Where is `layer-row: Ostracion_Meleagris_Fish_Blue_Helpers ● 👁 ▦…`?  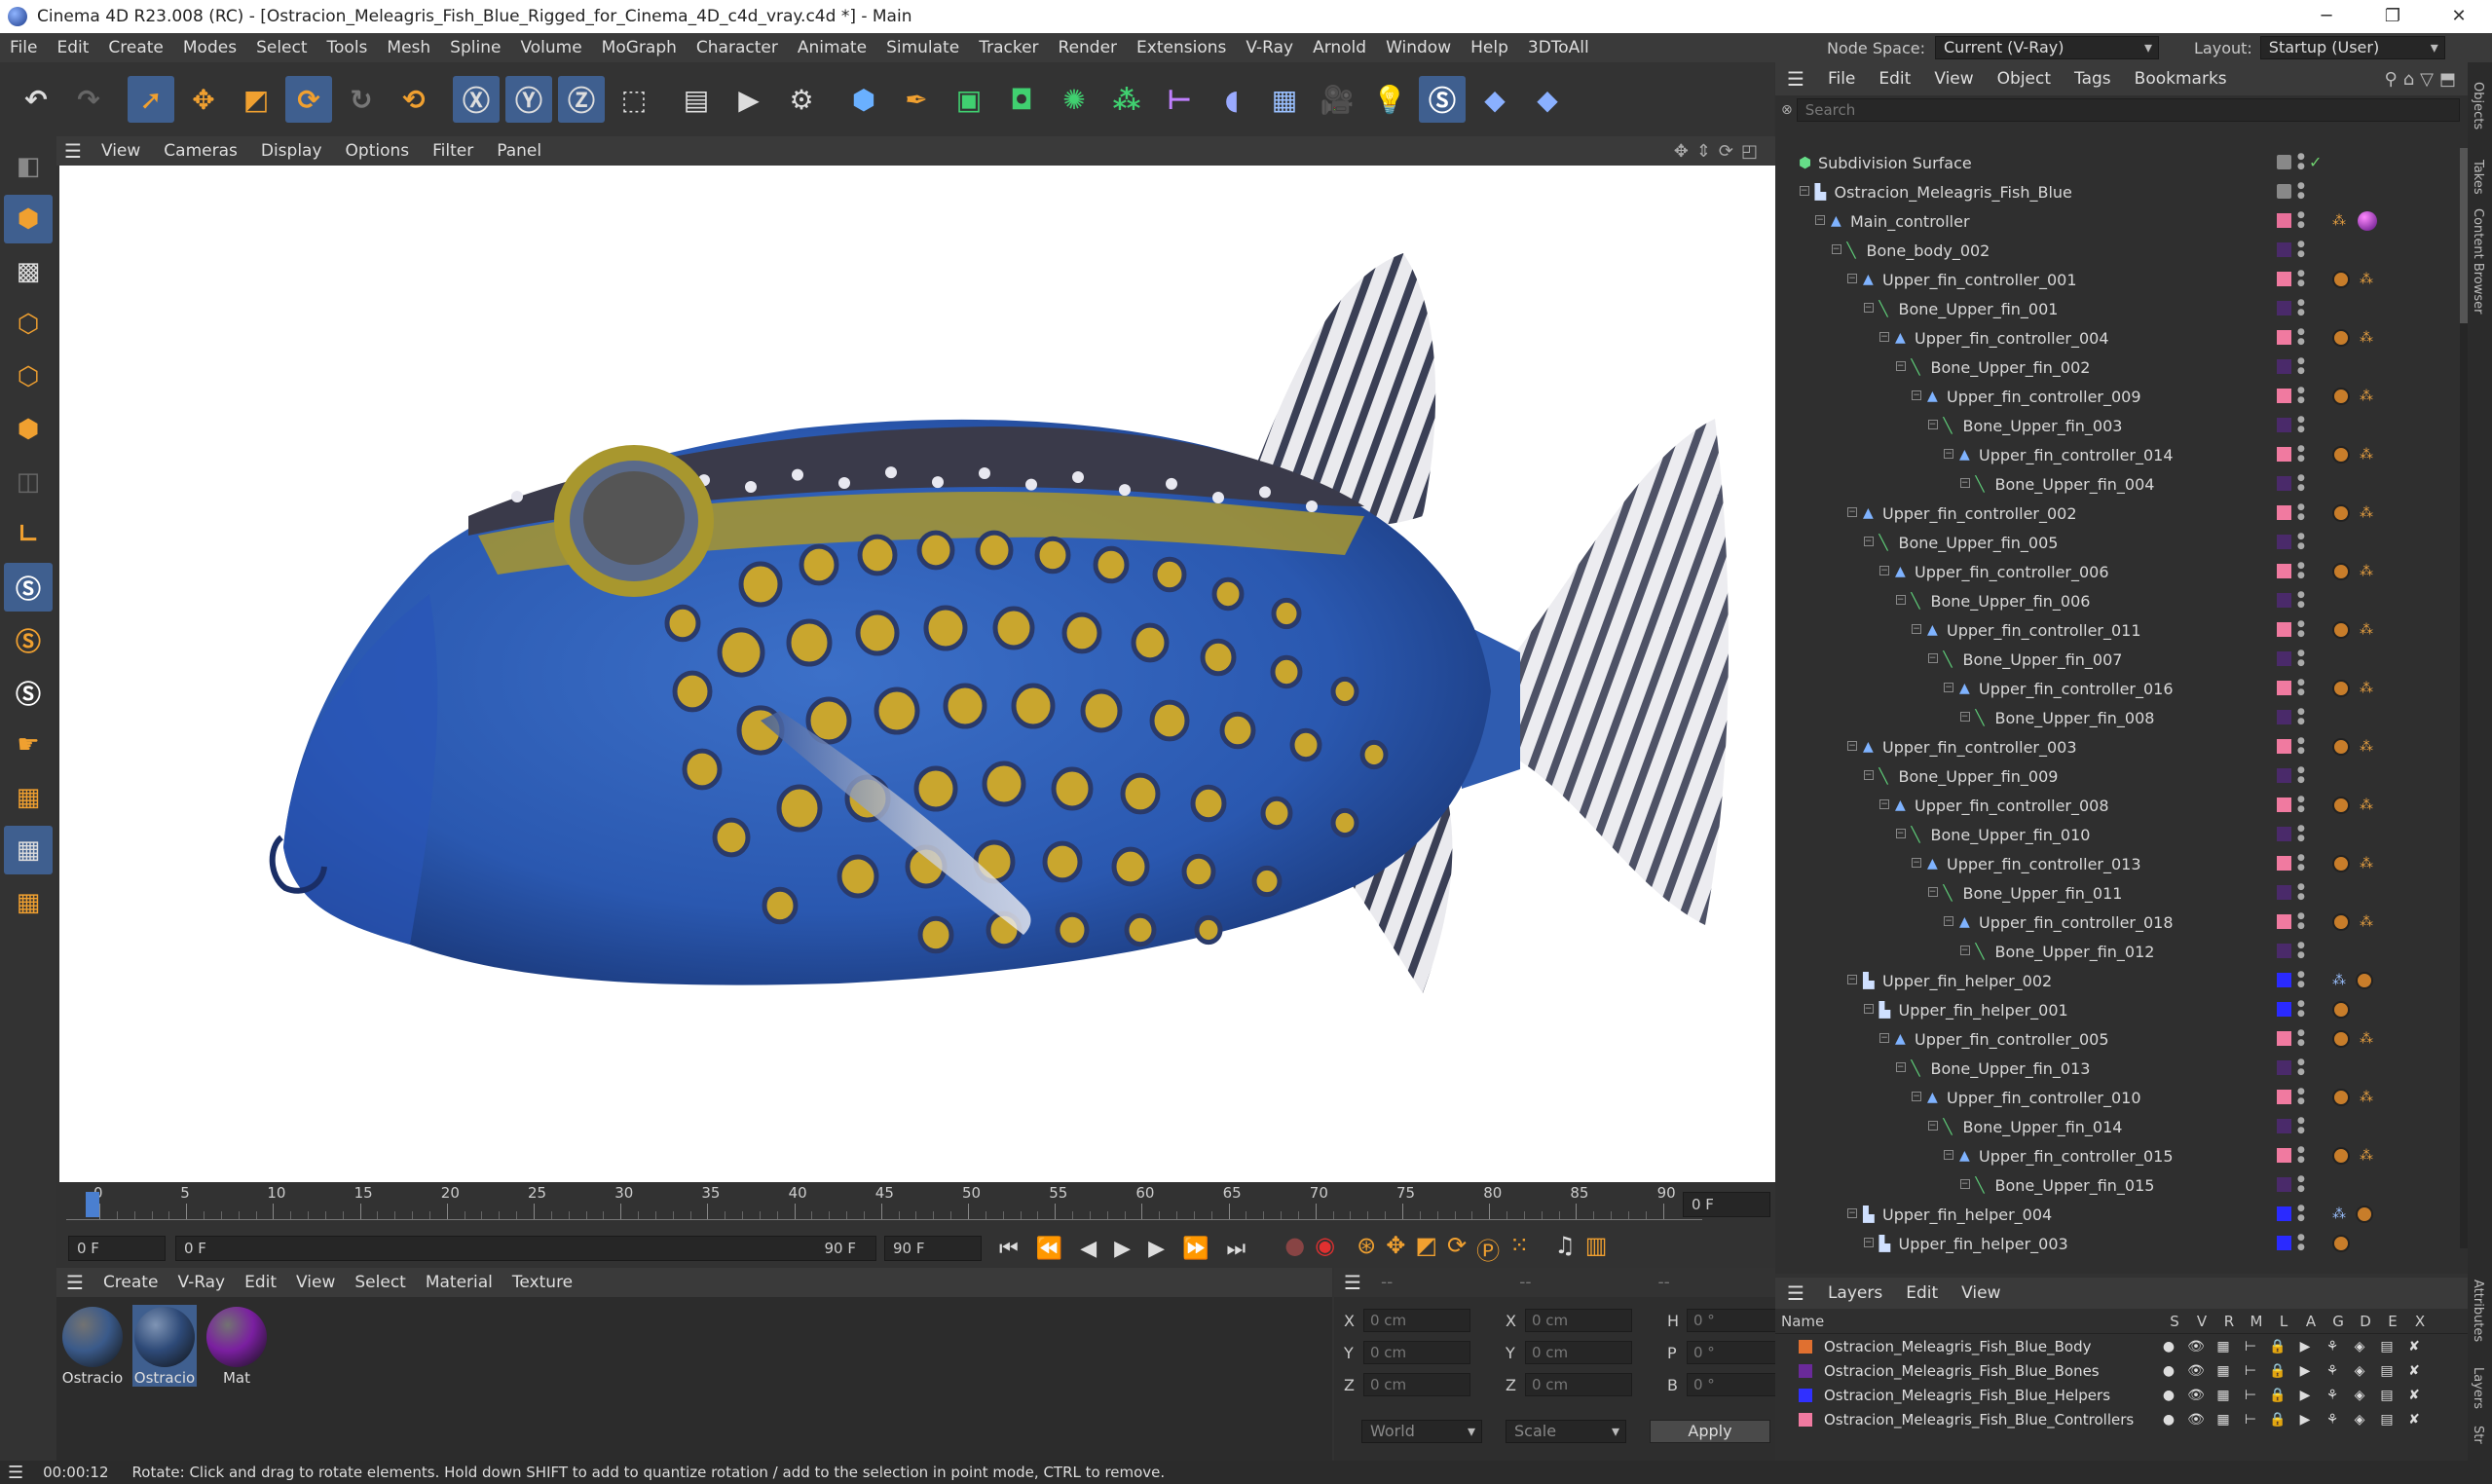 layer-row: Ostracion_Meleagris_Fish_Blue_Helpers ● 👁 ▦… is located at coordinates (2121, 1395).